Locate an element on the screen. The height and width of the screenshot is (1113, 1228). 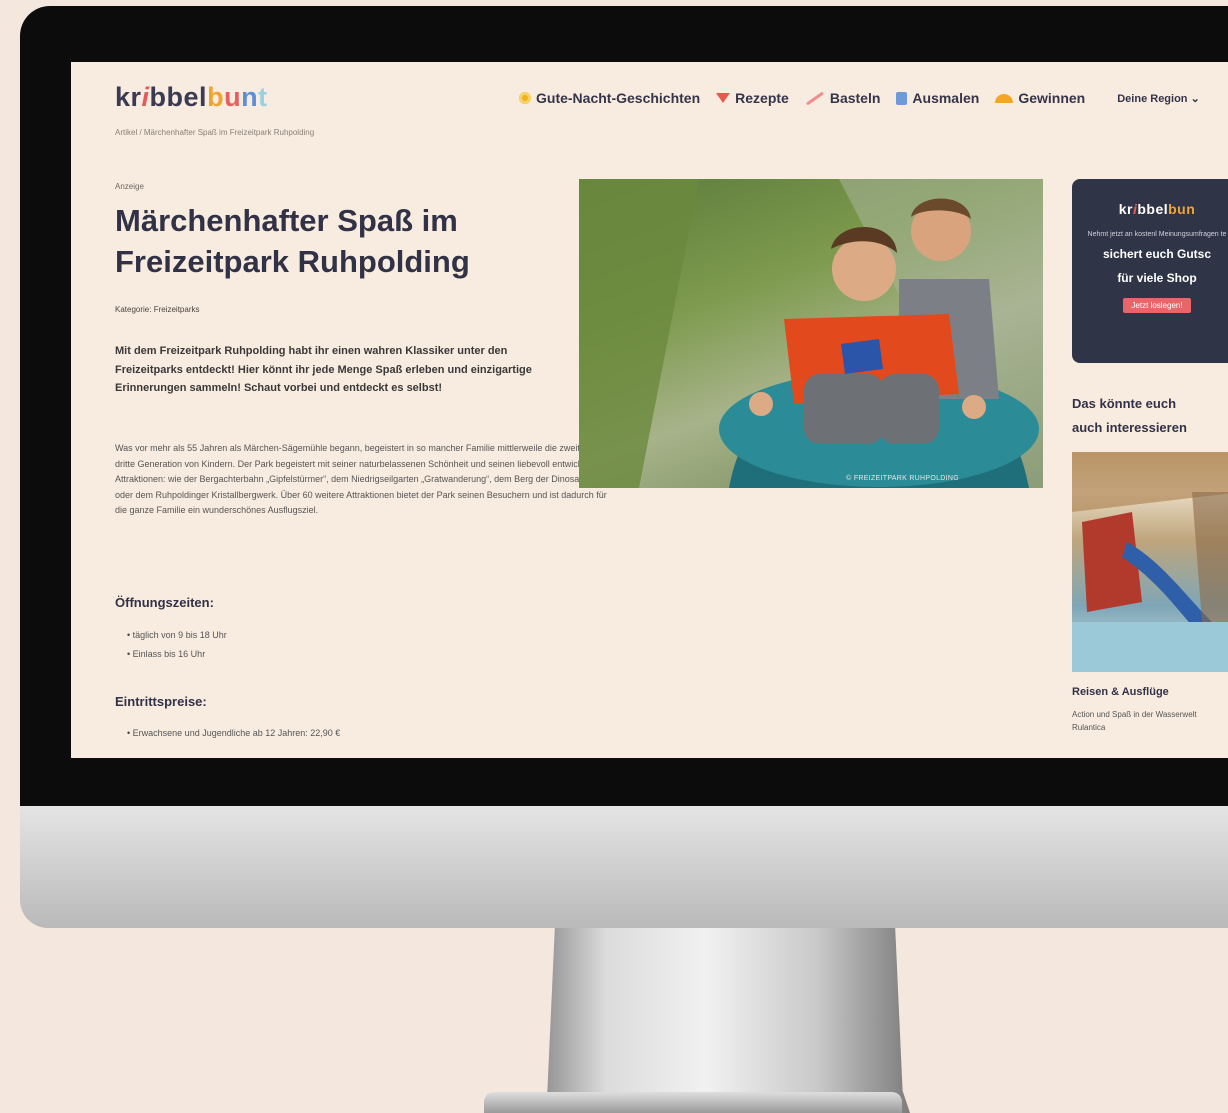
promo-headline-1: sichert euch Gutsc is located at coordinates (1157, 254).